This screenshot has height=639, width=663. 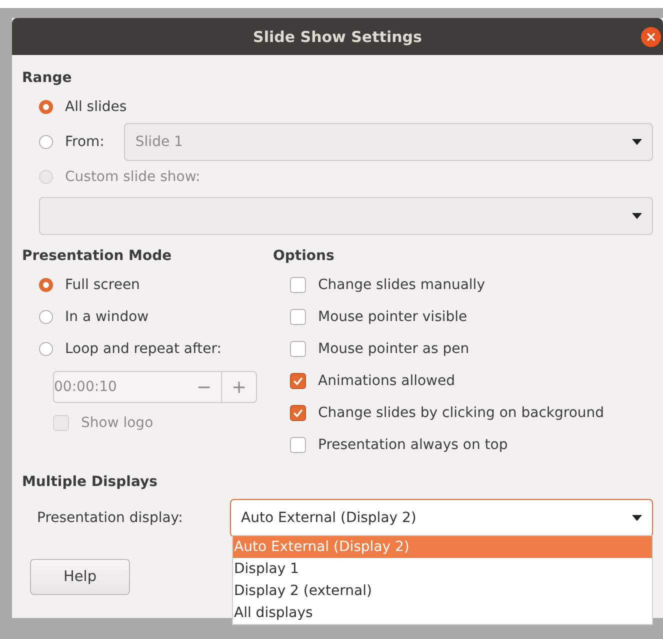 What do you see at coordinates (97, 256) in the screenshot?
I see `section-heading: Presentation Mode` at bounding box center [97, 256].